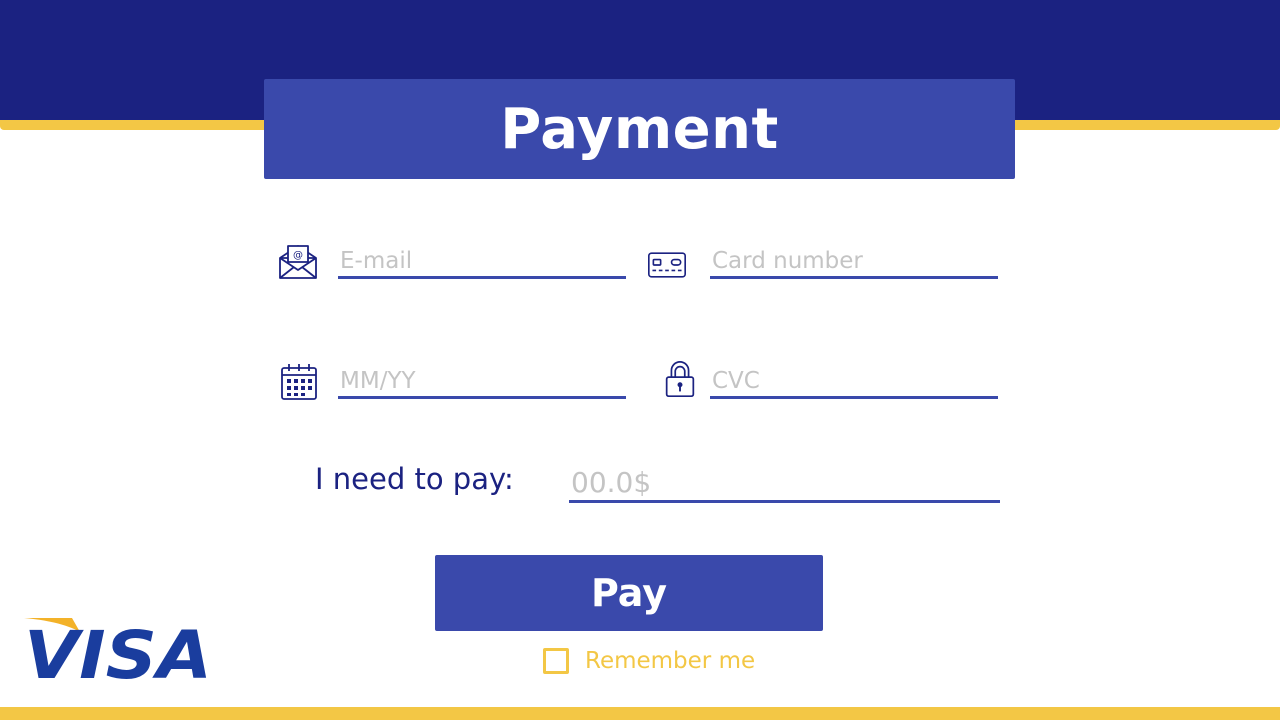 This screenshot has height=720, width=1280. I want to click on calendar-icon, so click(299, 382).